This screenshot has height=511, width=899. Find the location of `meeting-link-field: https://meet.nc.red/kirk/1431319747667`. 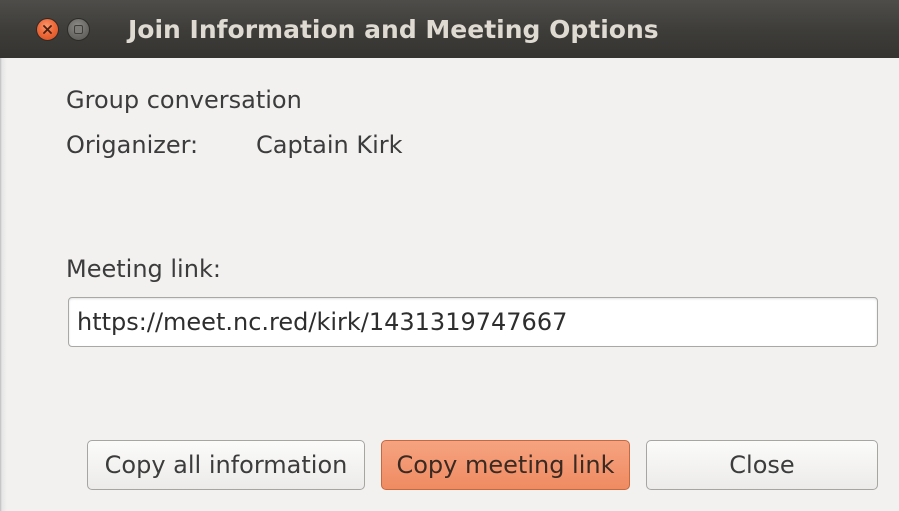

meeting-link-field: https://meet.nc.red/kirk/1431319747667 is located at coordinates (473, 322).